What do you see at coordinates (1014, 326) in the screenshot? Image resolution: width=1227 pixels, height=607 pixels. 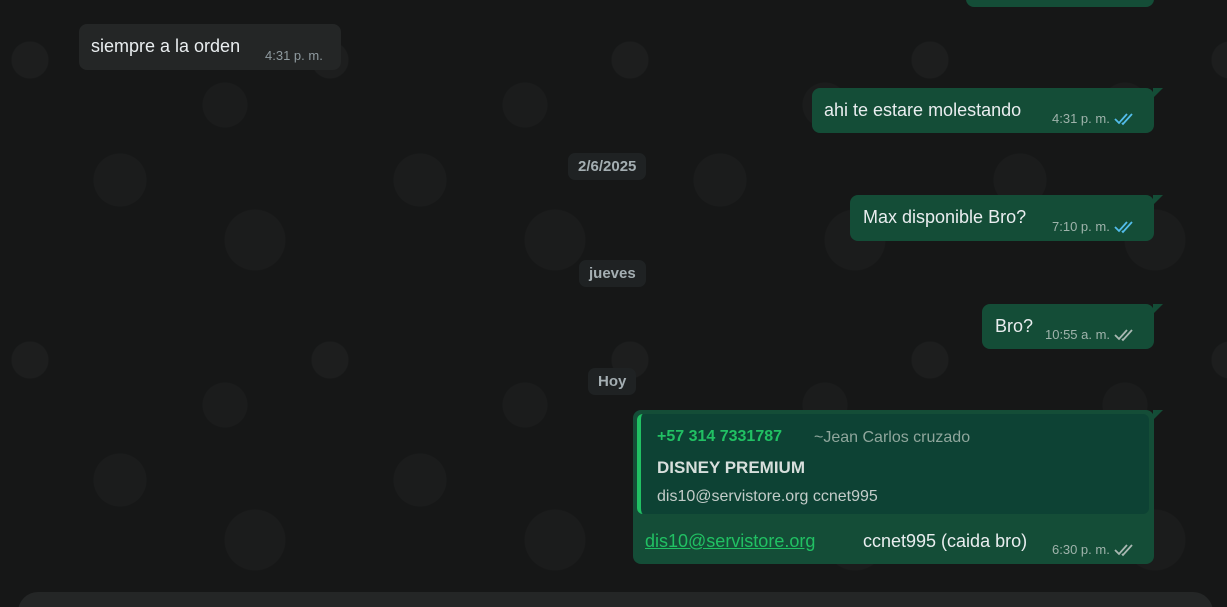 I see `message-text: Bro?` at bounding box center [1014, 326].